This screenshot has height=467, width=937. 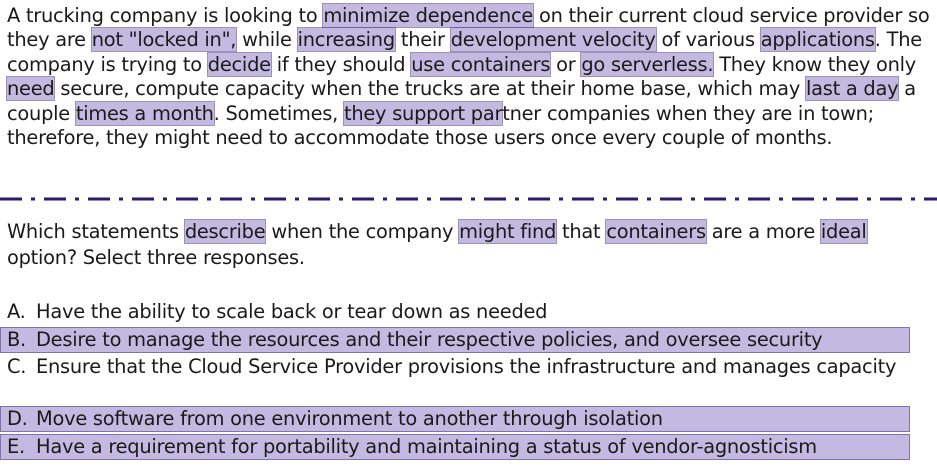 What do you see at coordinates (581, 231) in the screenshot?
I see `question-text: that` at bounding box center [581, 231].